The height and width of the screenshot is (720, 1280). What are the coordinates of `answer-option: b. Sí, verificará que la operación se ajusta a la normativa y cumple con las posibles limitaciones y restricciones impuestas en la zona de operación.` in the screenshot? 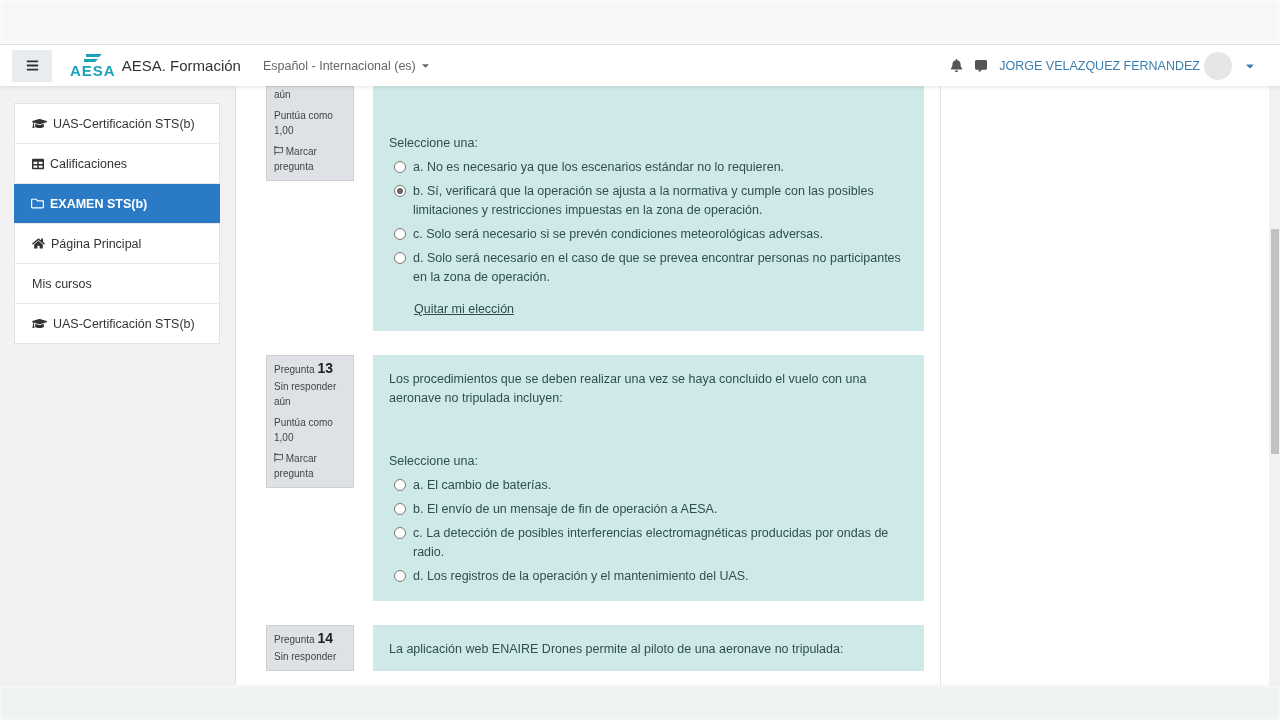 It's located at (660, 201).